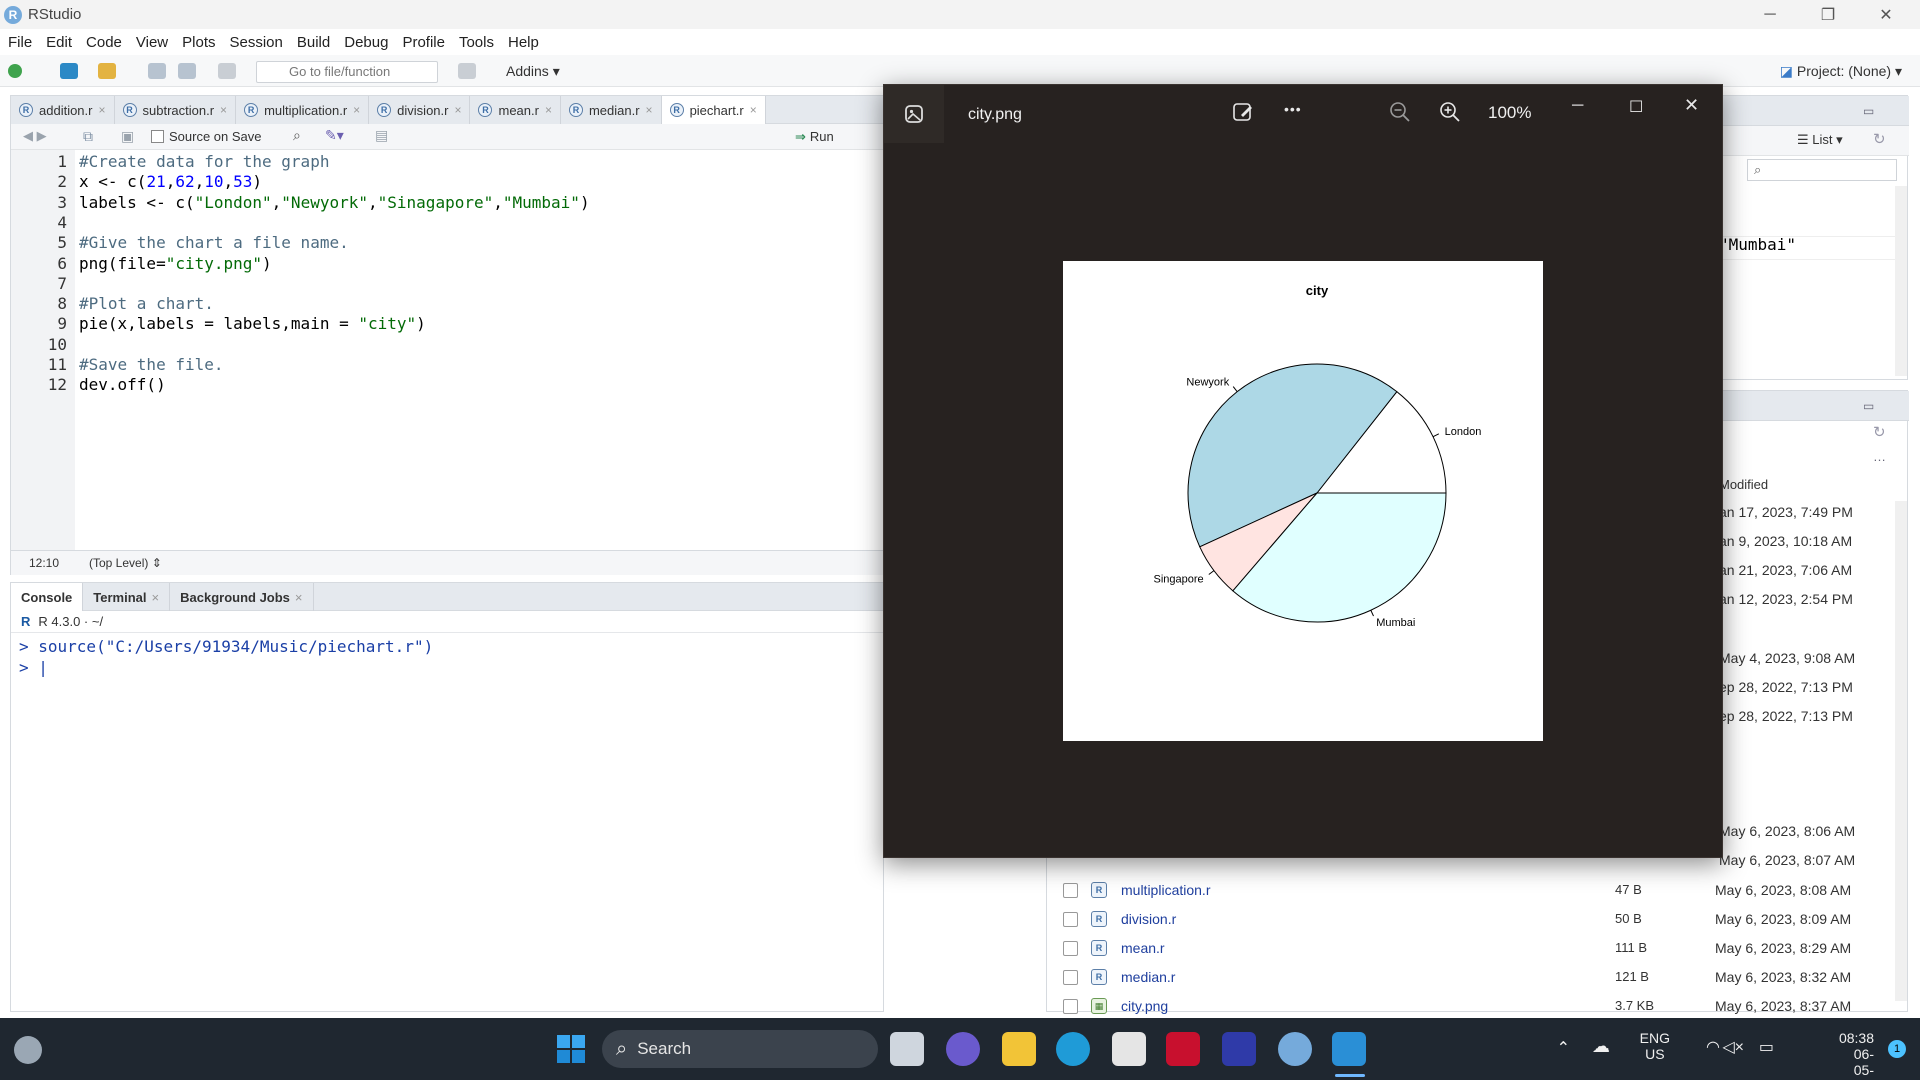  Describe the element at coordinates (1636, 107) in the screenshot. I see `viewer-maximize-button: ☐` at that location.